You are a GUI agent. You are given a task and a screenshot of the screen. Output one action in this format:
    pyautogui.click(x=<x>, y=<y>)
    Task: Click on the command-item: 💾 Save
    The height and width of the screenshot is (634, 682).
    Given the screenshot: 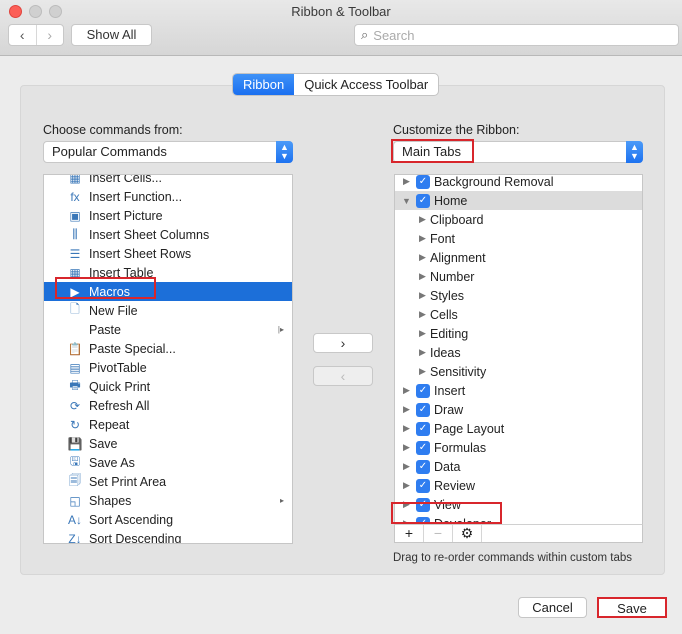 What is the action you would take?
    pyautogui.click(x=168, y=443)
    